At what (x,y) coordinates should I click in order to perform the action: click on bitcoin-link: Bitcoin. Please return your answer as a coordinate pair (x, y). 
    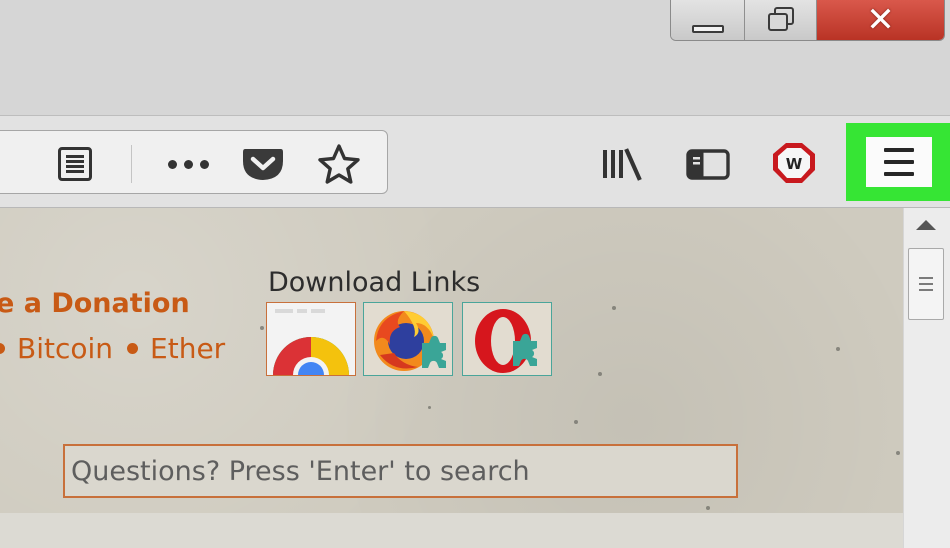
    Looking at the image, I should click on (65, 348).